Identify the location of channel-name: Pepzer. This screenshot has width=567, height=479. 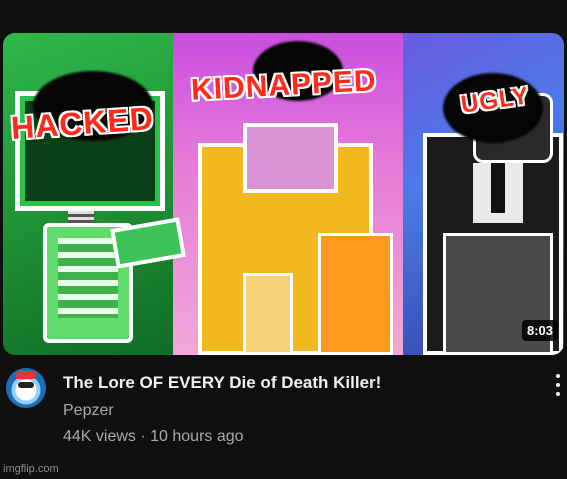
(295, 411).